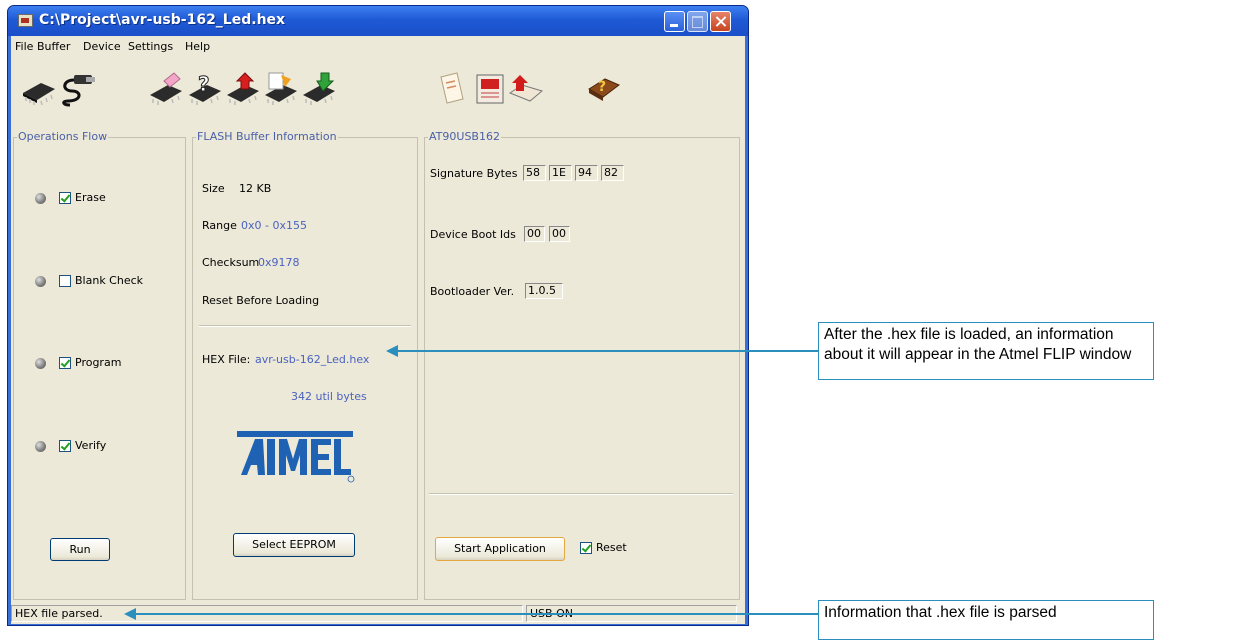  Describe the element at coordinates (544, 291) in the screenshot. I see `bootloader-version-field: 1.0.5` at that location.